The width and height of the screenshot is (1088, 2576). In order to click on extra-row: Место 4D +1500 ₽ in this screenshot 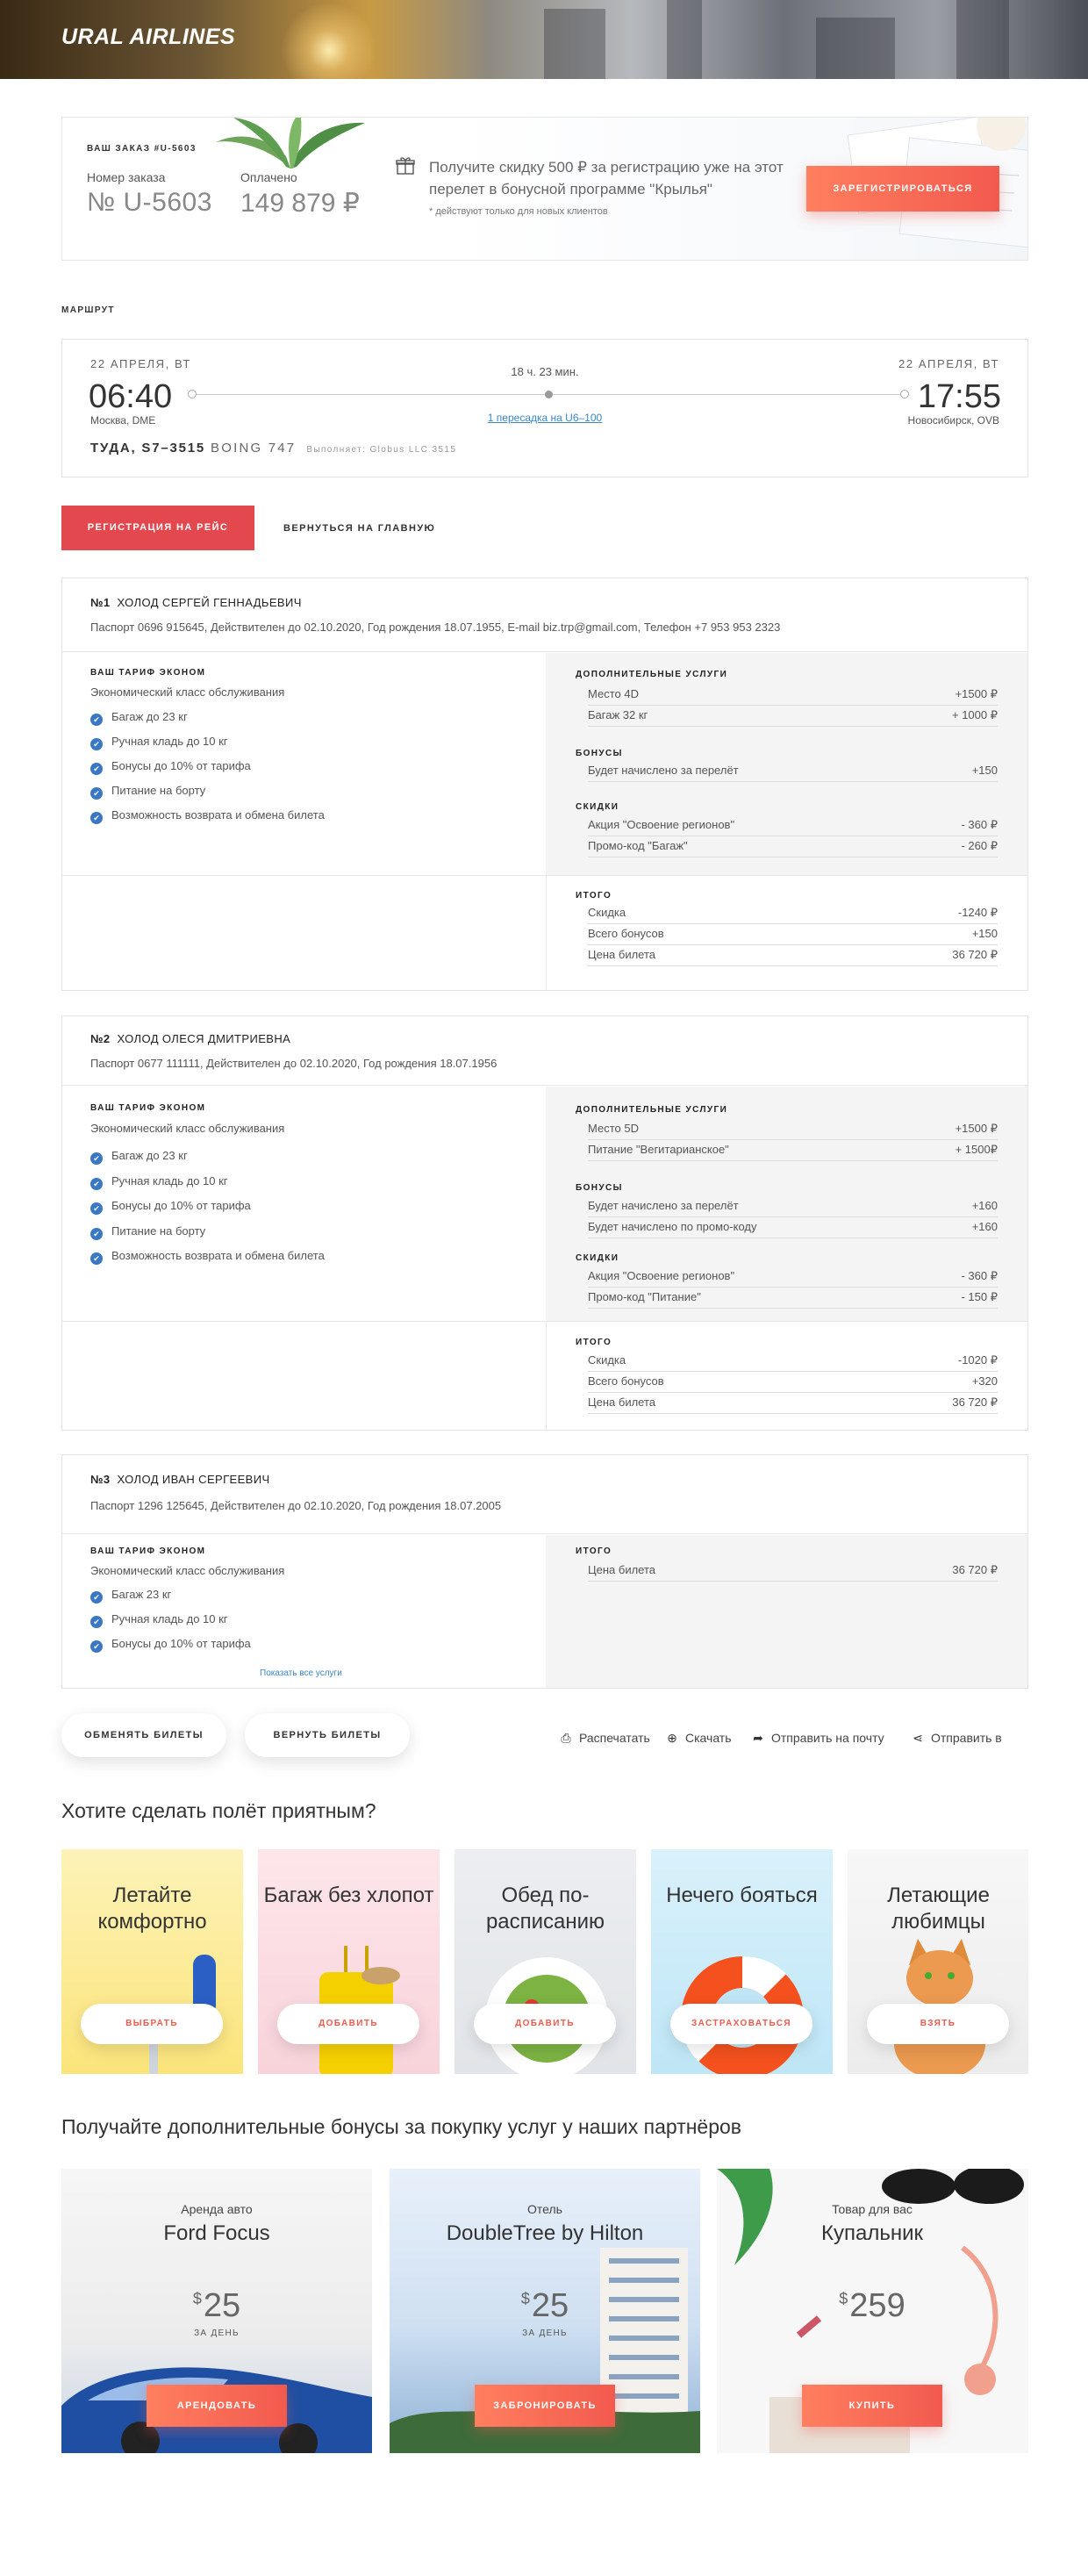, I will do `click(793, 695)`.